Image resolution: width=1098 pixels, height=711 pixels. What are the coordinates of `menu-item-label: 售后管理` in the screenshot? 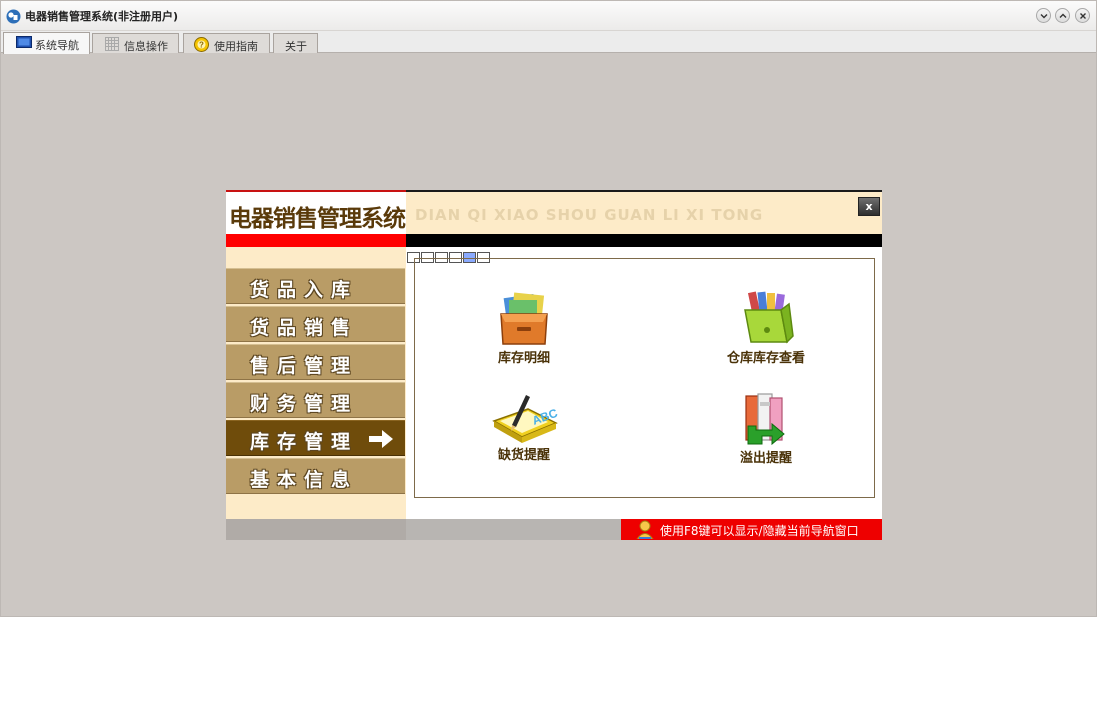 It's located at (304, 366).